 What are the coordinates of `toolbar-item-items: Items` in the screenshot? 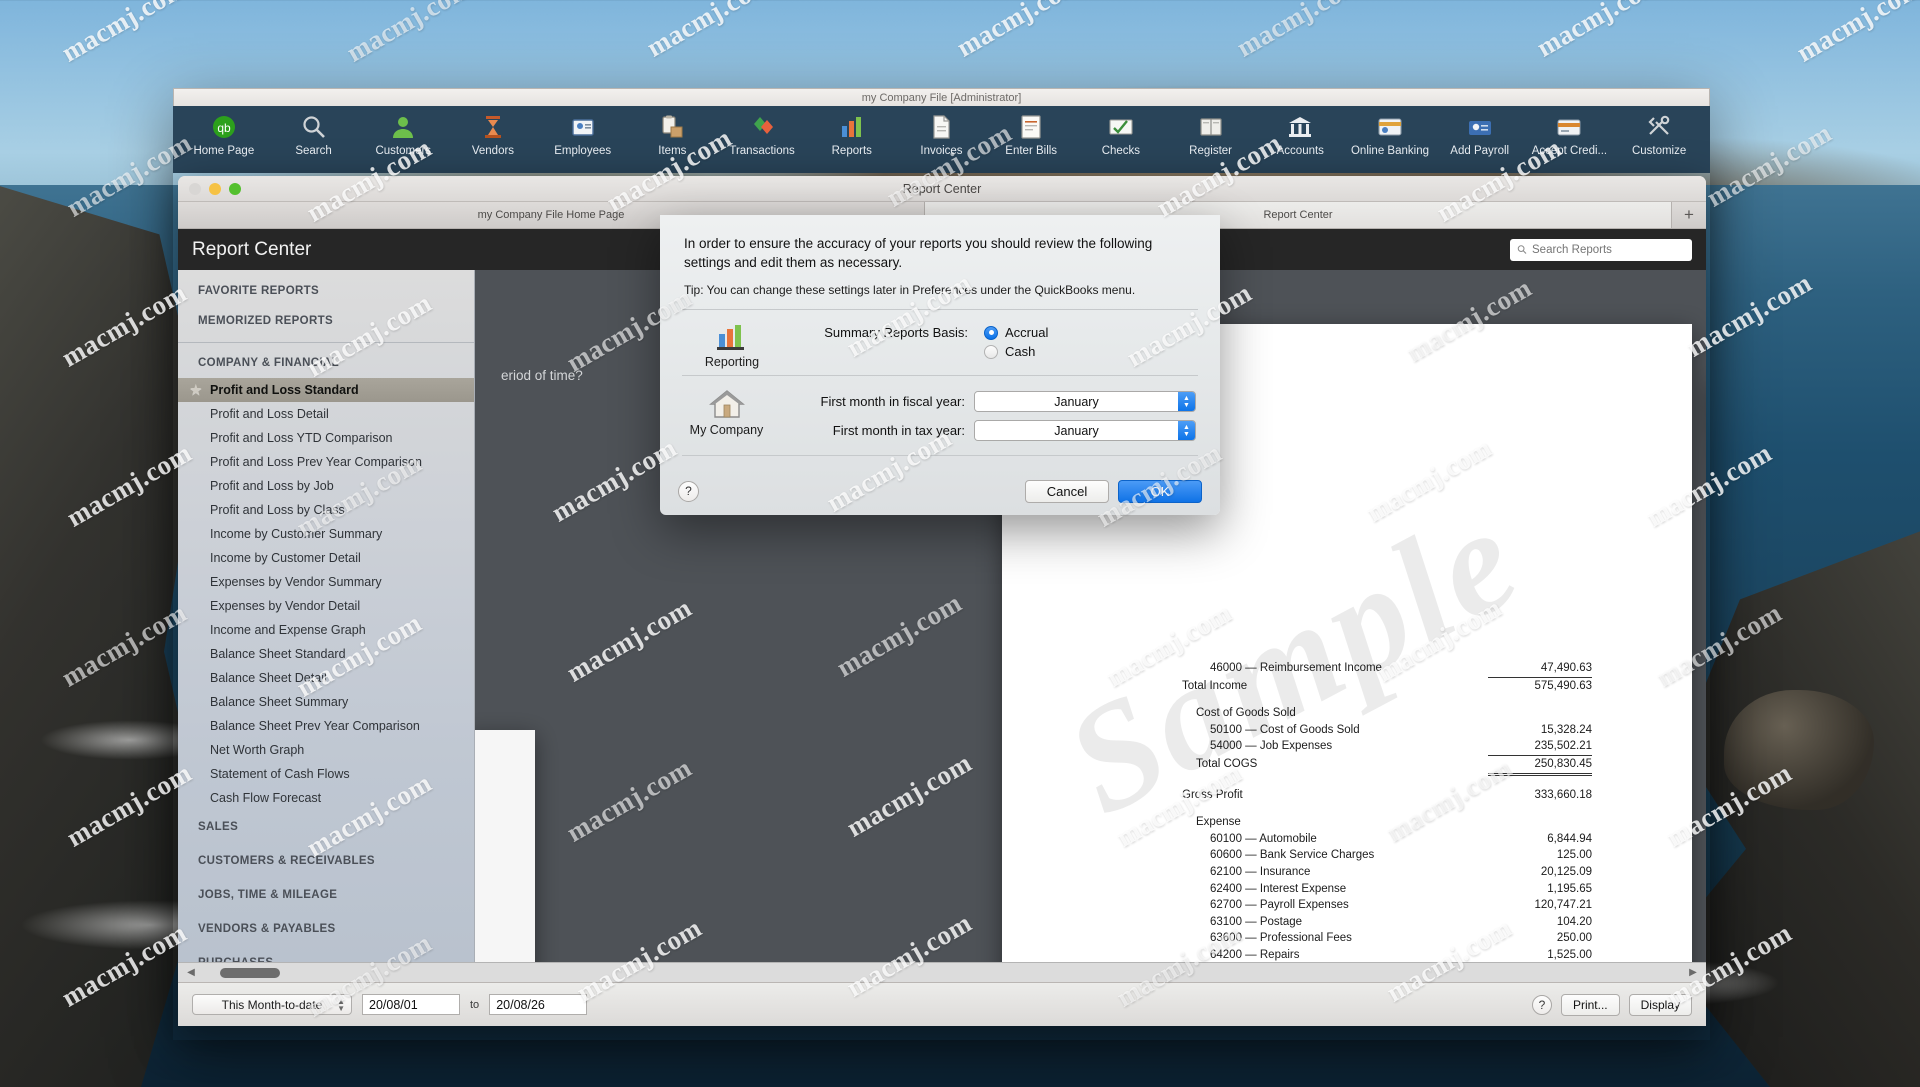 It's located at (673, 134).